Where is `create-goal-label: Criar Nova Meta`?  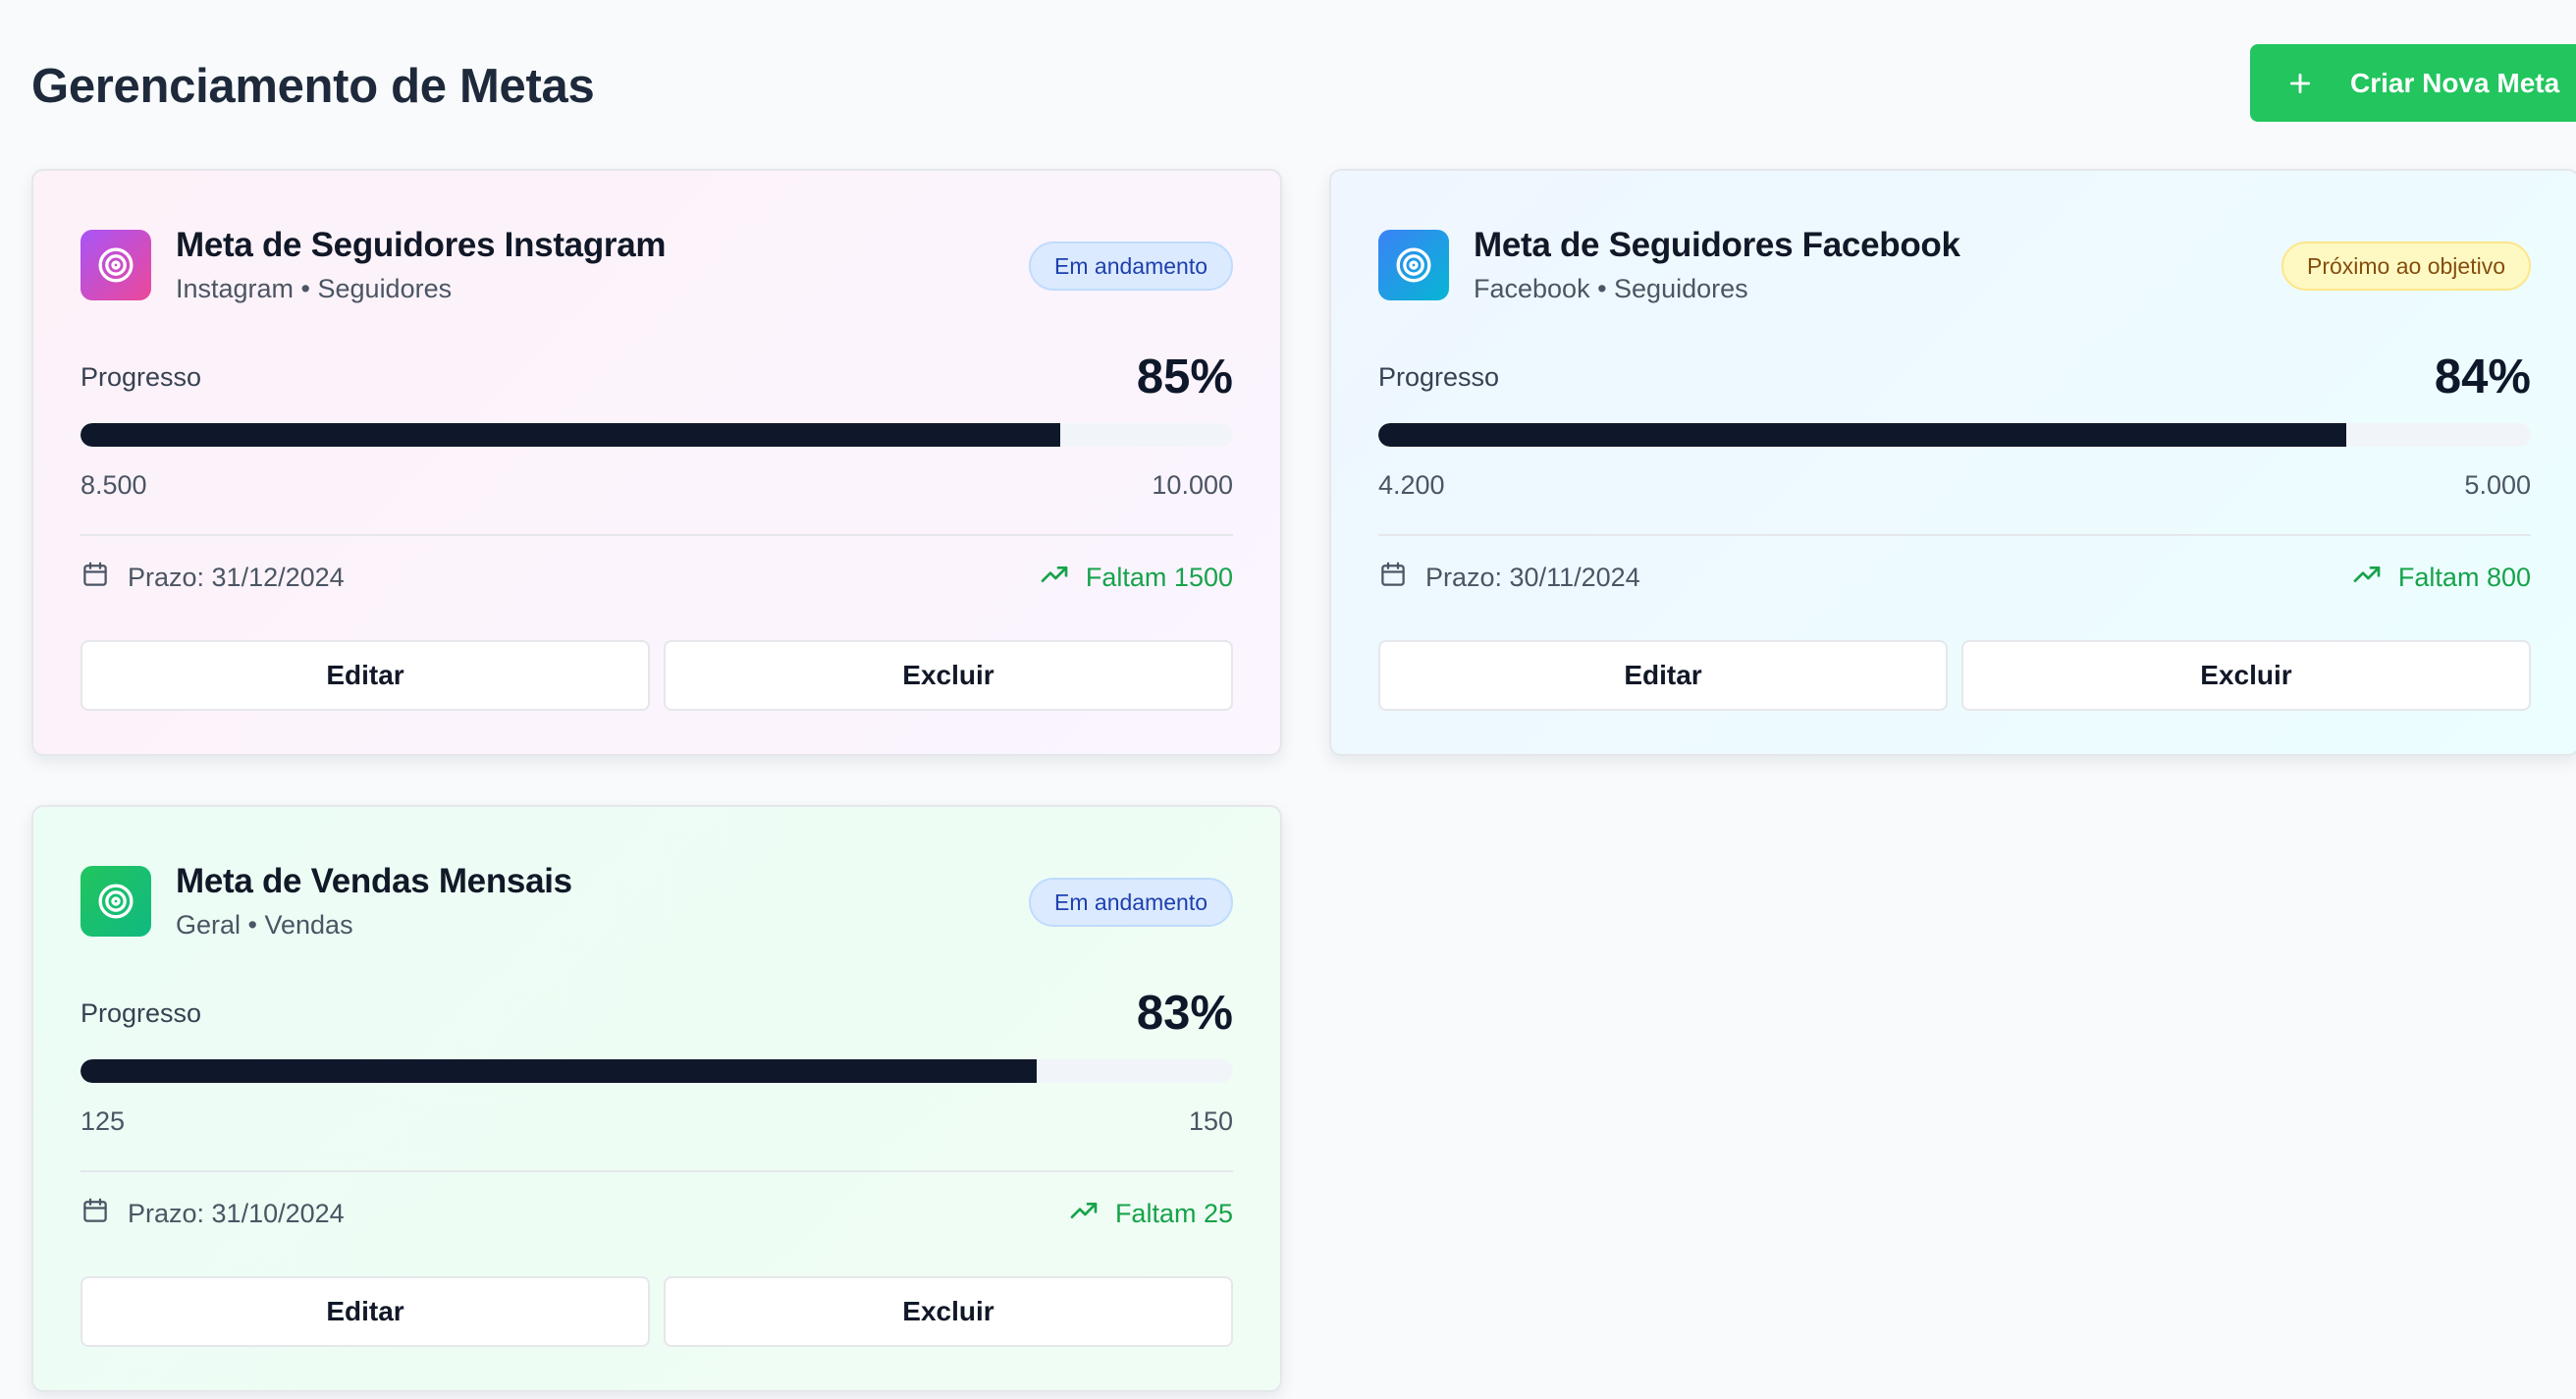
create-goal-label: Criar Nova Meta is located at coordinates (2455, 82).